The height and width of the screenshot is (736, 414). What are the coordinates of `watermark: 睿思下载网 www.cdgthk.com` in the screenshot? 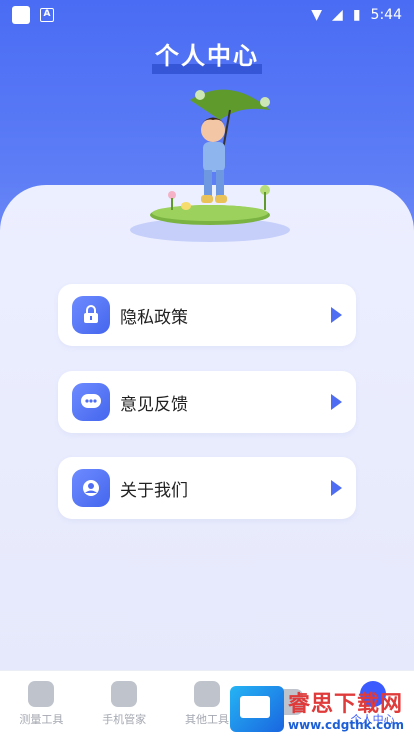 It's located at (322, 709).